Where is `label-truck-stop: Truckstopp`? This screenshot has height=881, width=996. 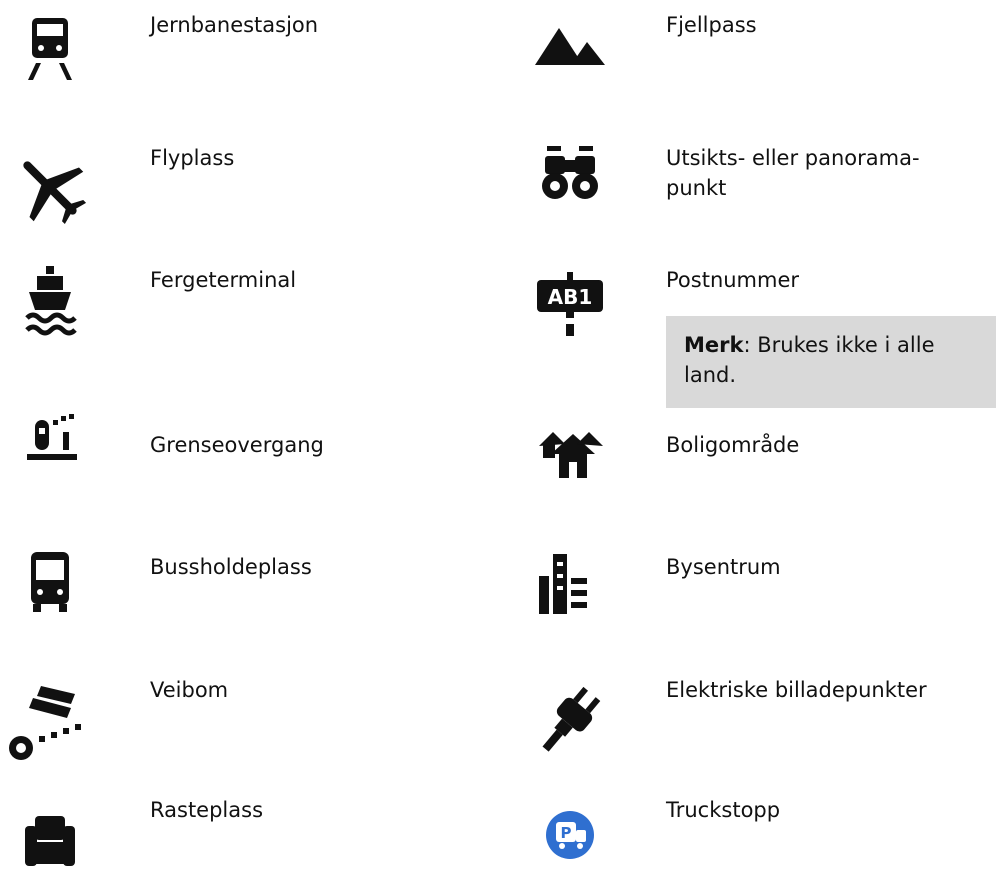 label-truck-stop: Truckstopp is located at coordinates (723, 810).